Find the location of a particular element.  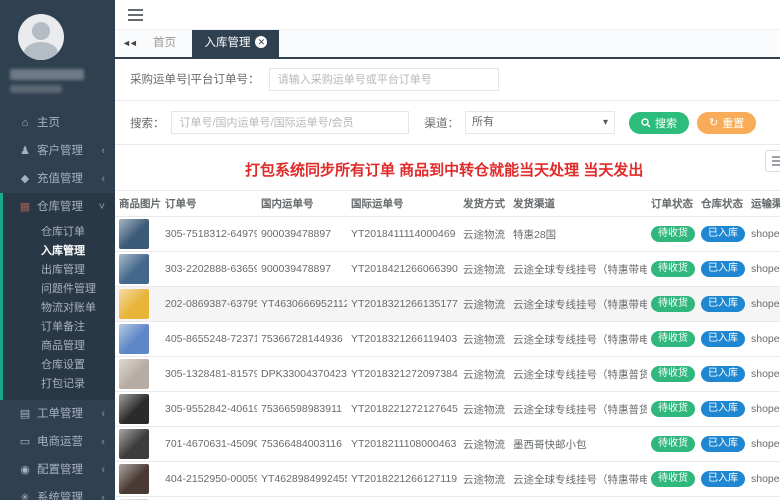

user-role-redacted is located at coordinates (36, 89).